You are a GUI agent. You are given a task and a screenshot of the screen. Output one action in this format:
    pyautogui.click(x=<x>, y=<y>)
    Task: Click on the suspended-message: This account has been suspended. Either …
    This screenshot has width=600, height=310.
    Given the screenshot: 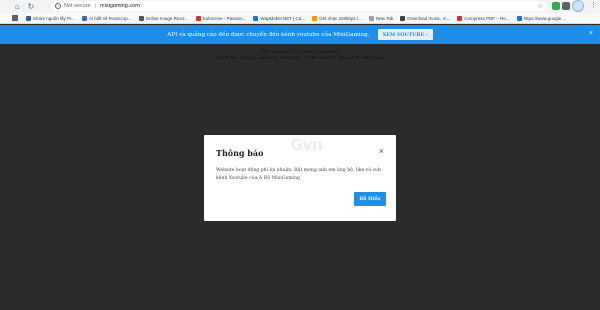 What is the action you would take?
    pyautogui.click(x=300, y=55)
    